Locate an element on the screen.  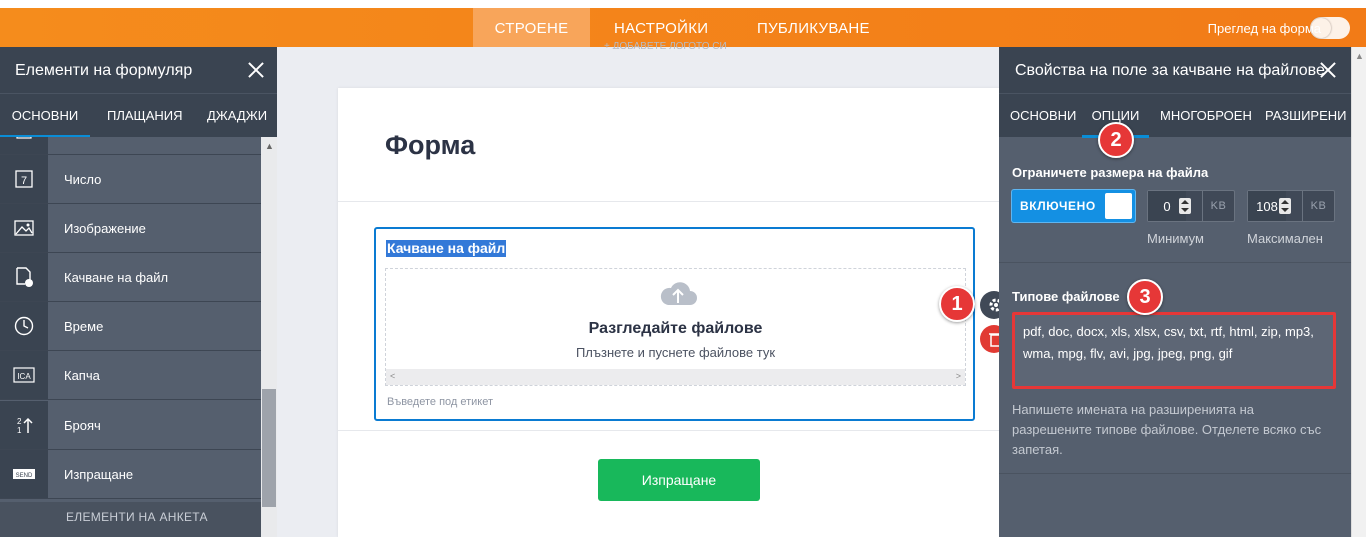
svg-text: 7 is located at coordinates (24, 181).